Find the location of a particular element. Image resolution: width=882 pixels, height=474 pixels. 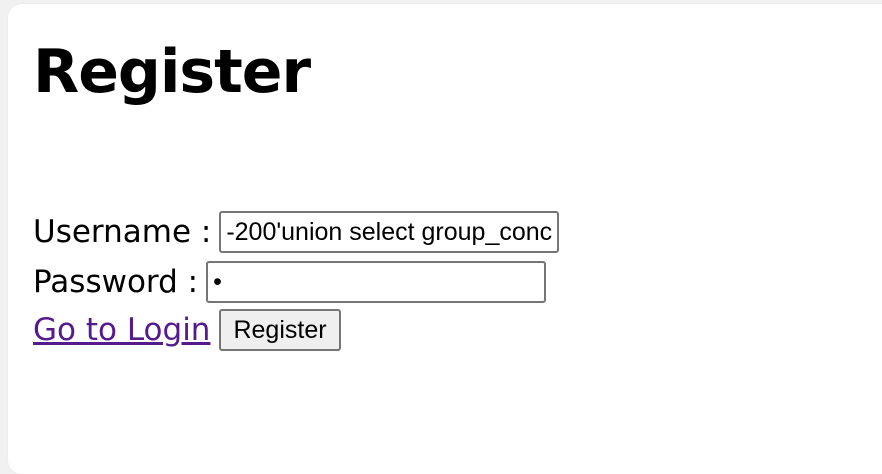

page-title: Register is located at coordinates (172, 72).